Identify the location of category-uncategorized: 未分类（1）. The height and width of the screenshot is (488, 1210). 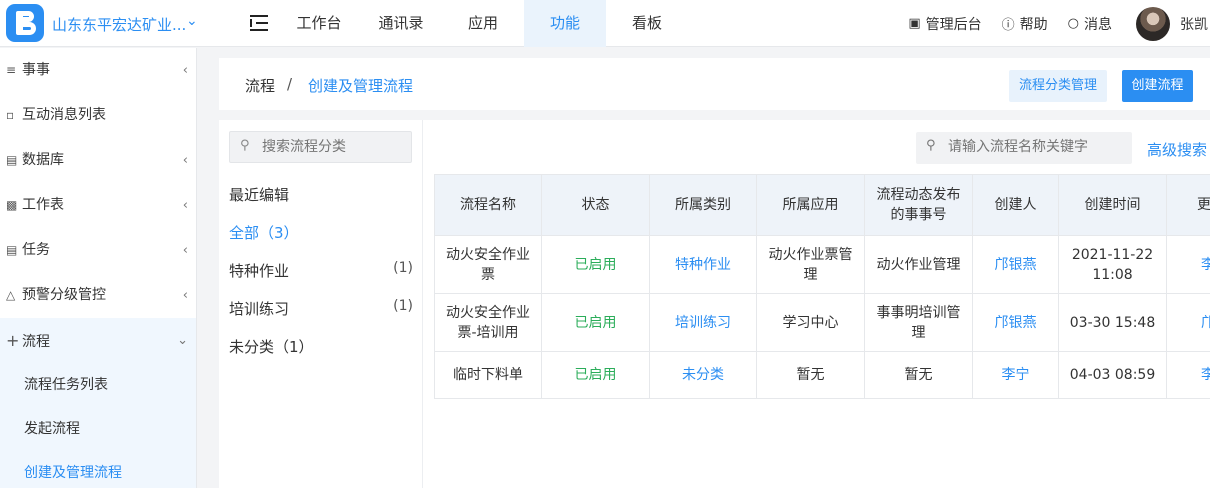
(321, 346).